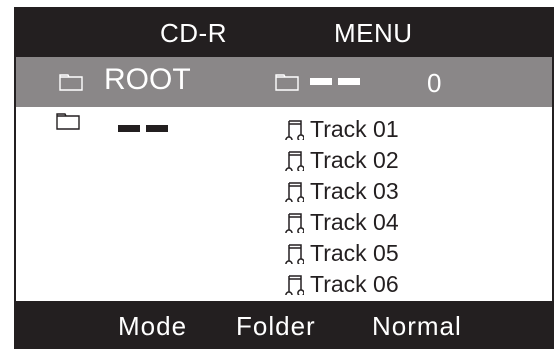 This screenshot has height=358, width=554. I want to click on track-list-item: Track 02, so click(340, 161).